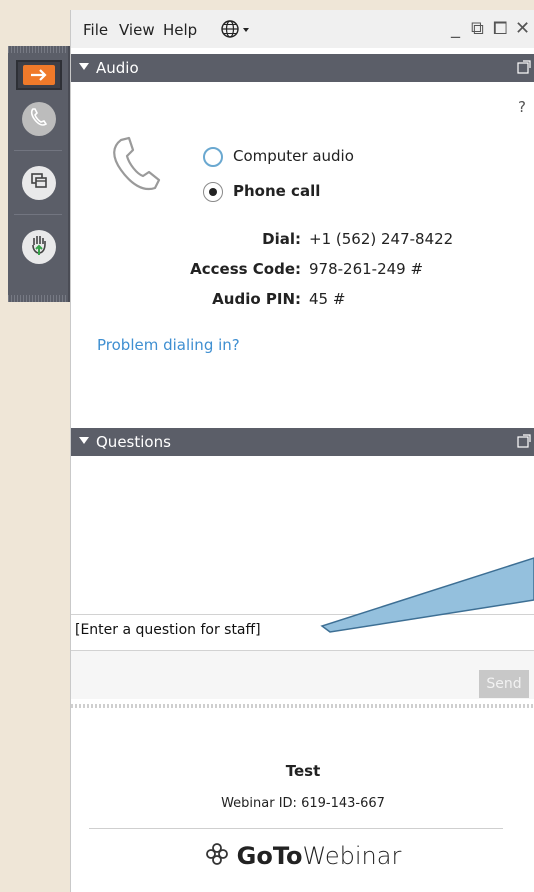 Image resolution: width=534 pixels, height=892 pixels. Describe the element at coordinates (302, 442) in the screenshot. I see `questions-section-header: Questions` at that location.